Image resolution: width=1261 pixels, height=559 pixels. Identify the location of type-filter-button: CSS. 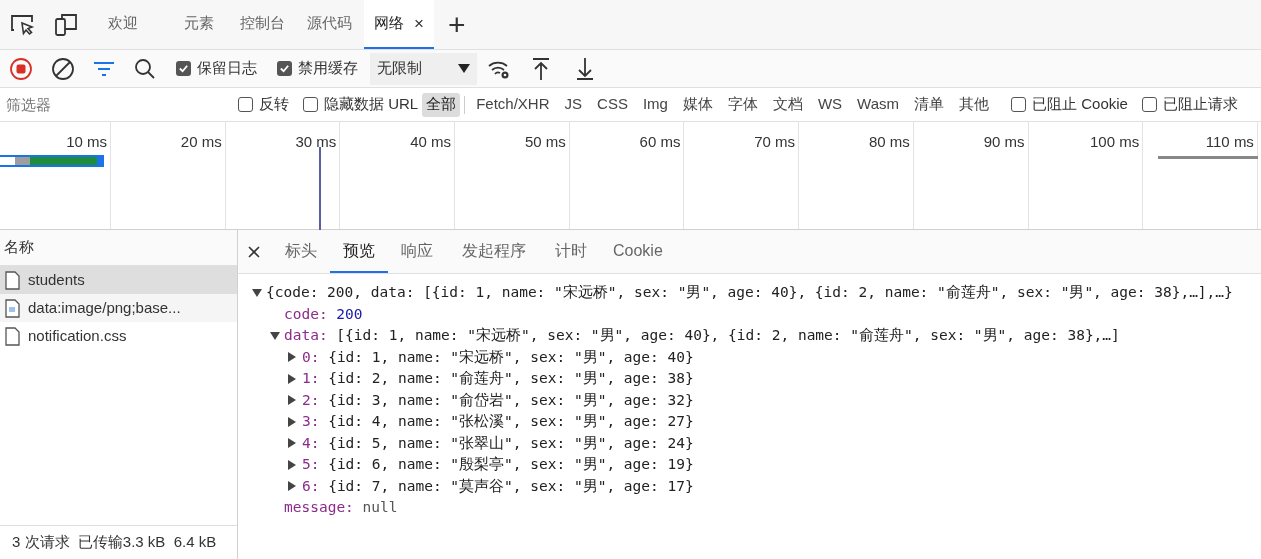
(612, 104).